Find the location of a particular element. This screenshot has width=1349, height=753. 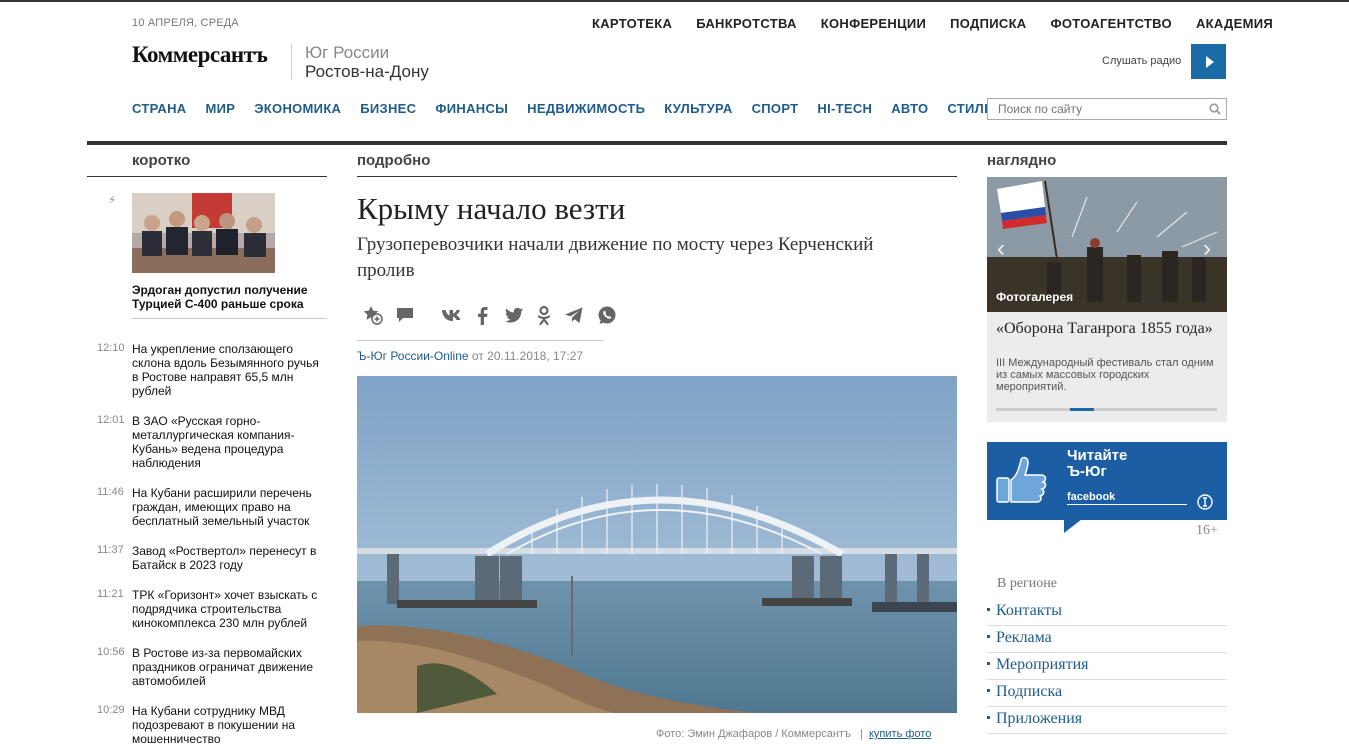

gallery-progress-indicator is located at coordinates (1082, 409).